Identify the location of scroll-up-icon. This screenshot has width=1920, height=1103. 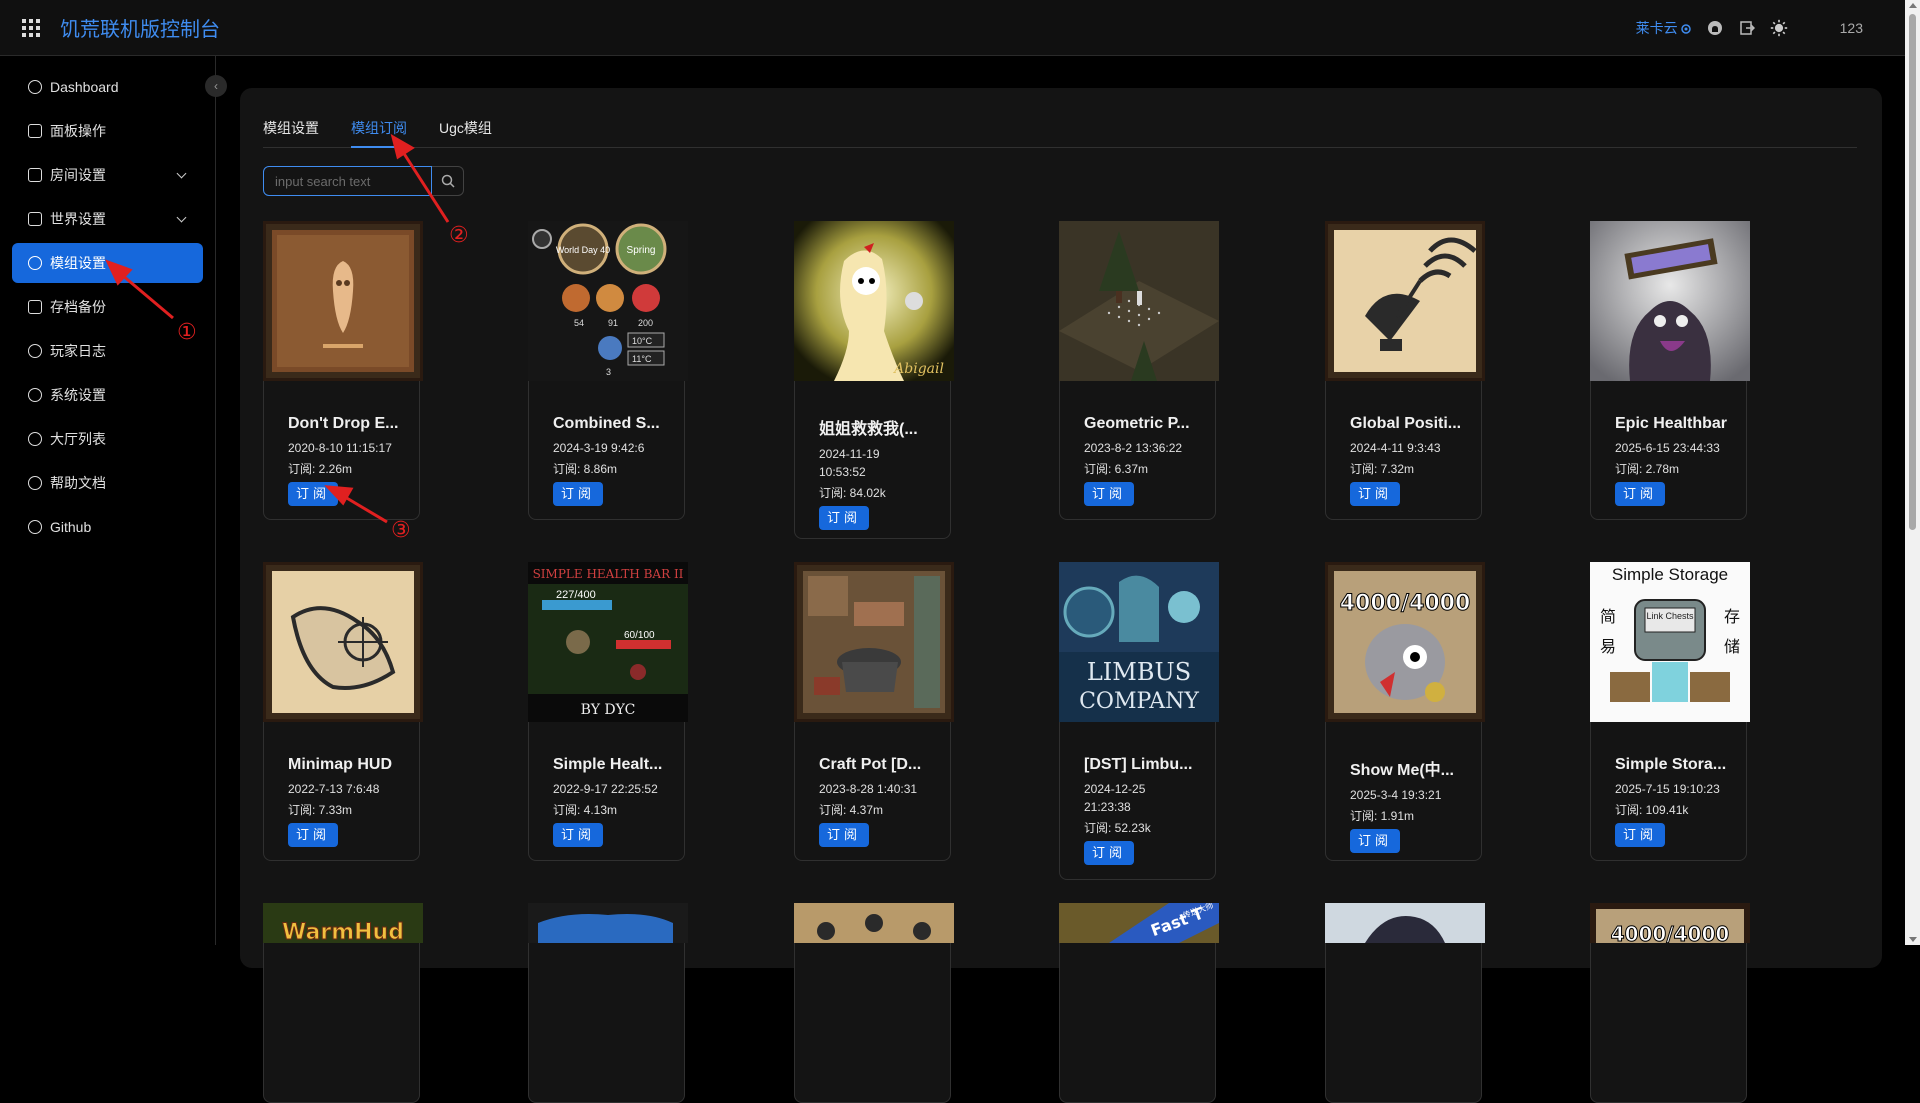
(1913, 5).